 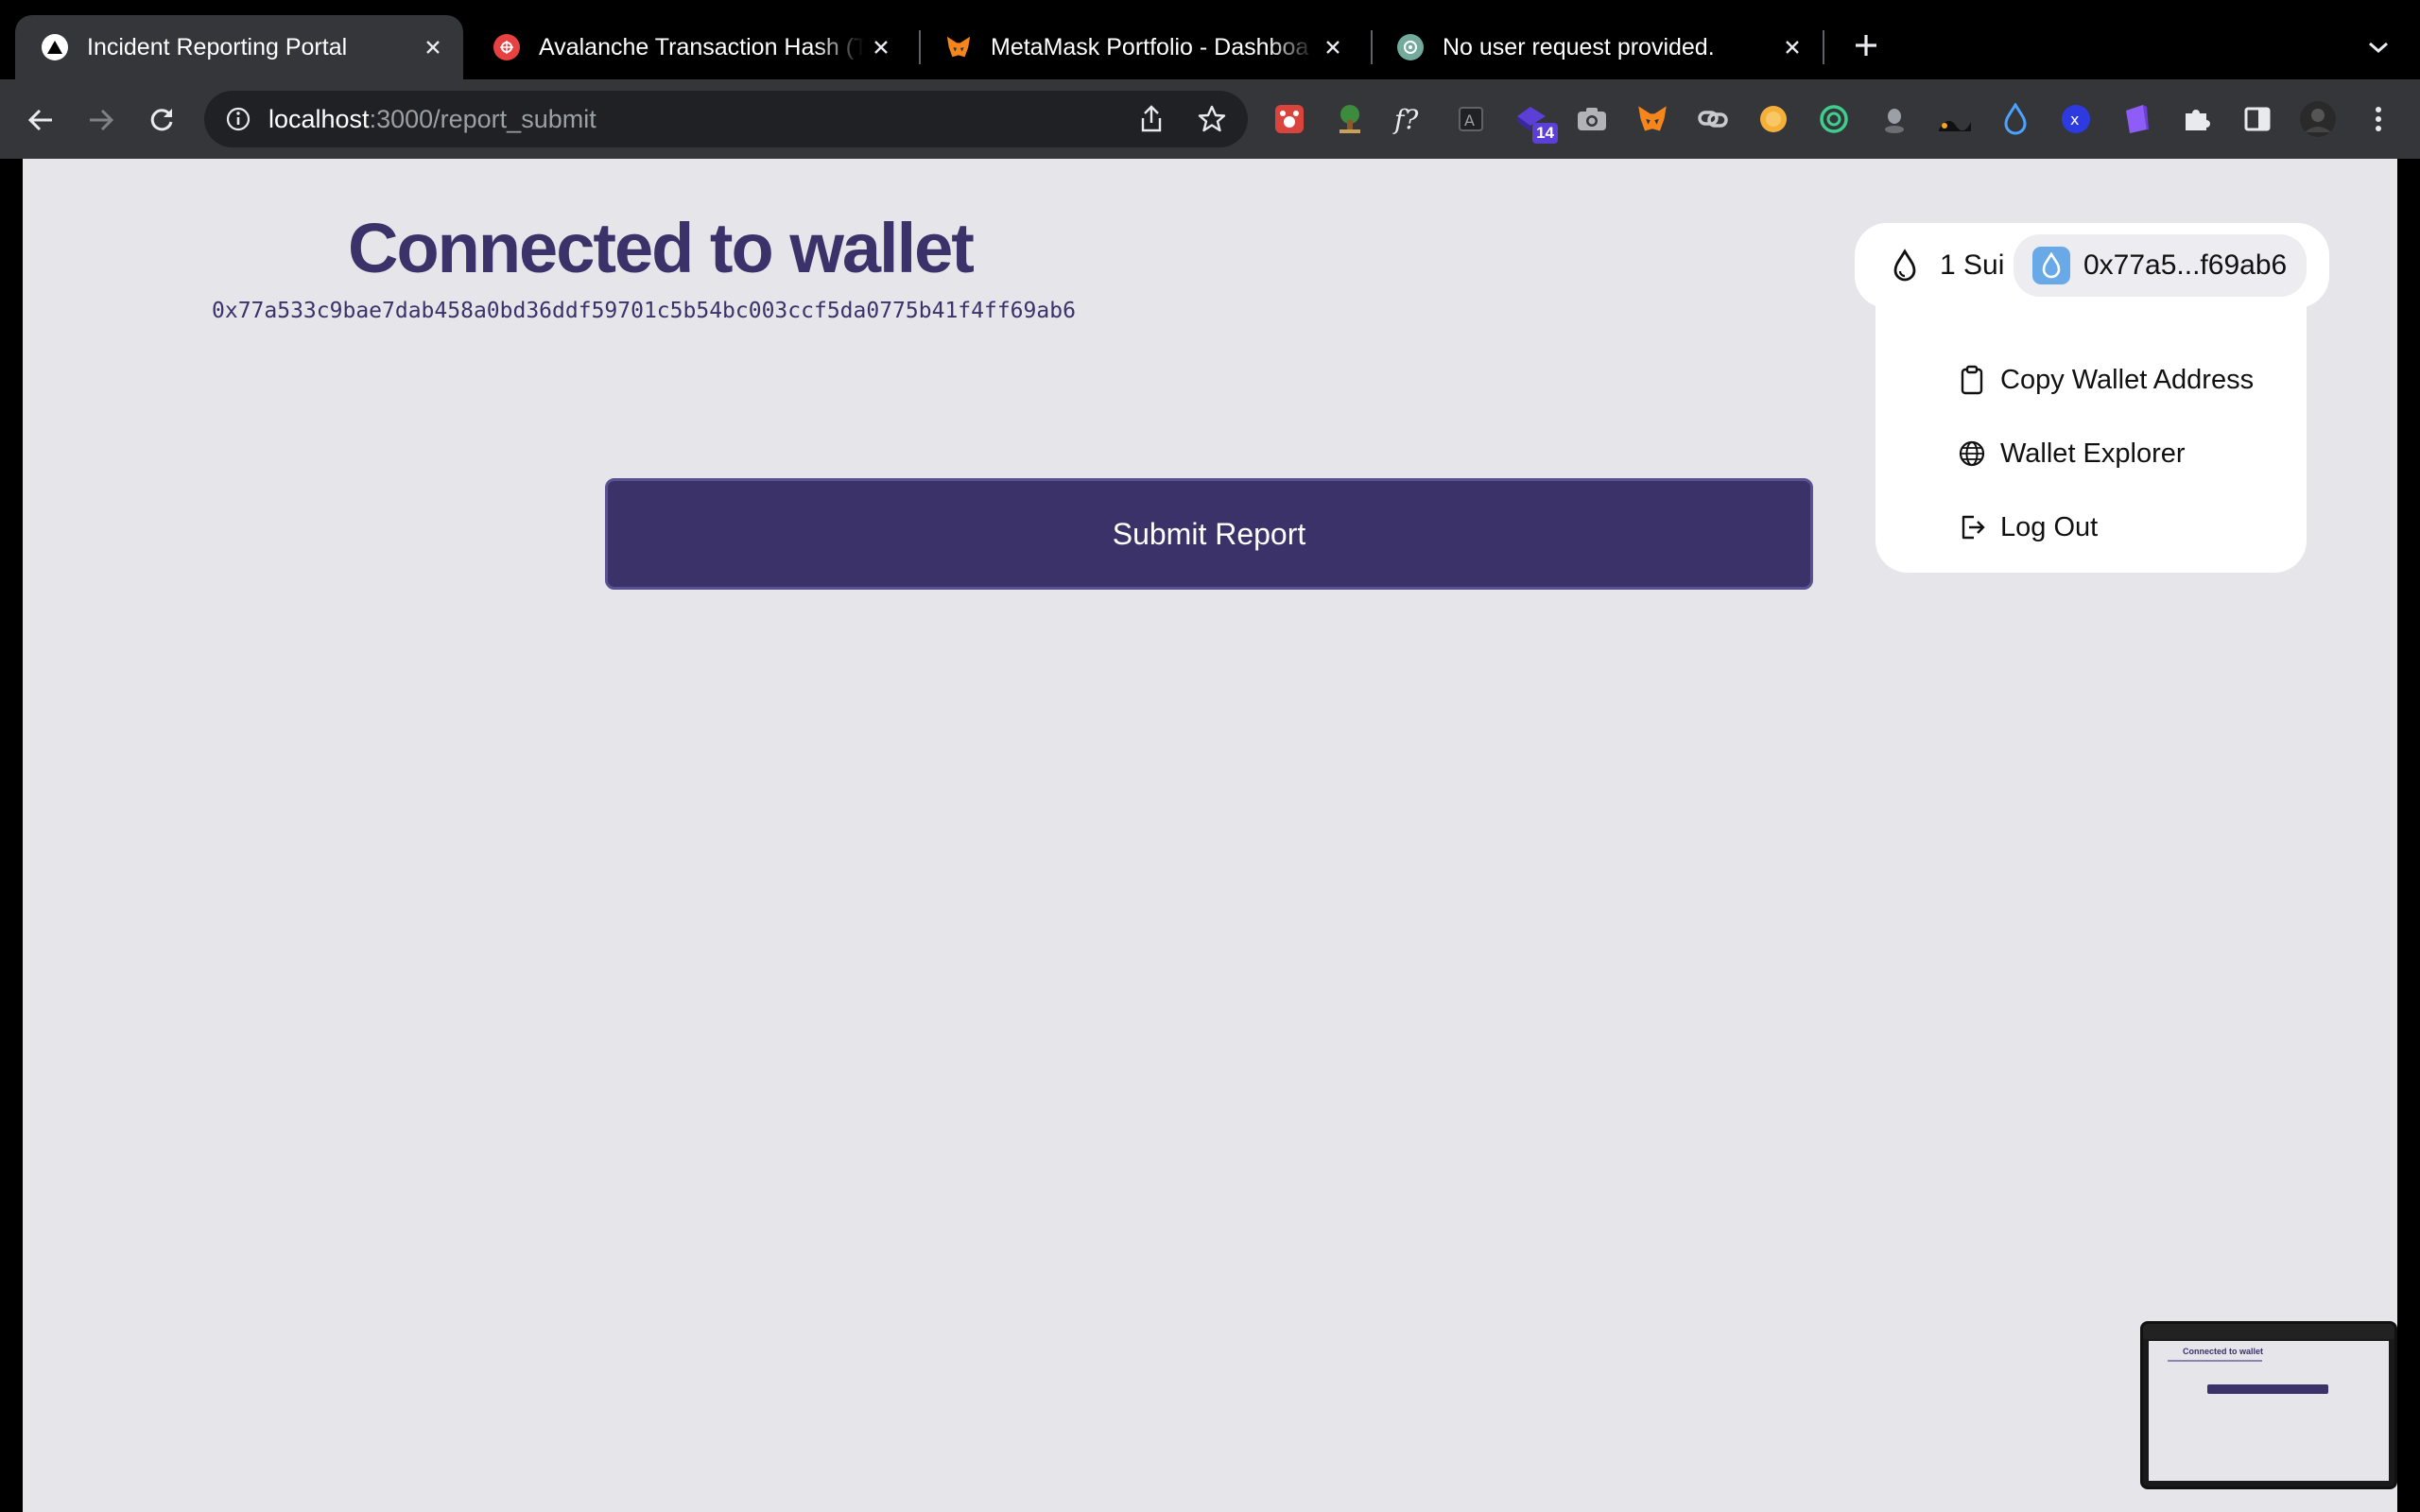 What do you see at coordinates (2378, 119) in the screenshot?
I see `kebab-menu-icon` at bounding box center [2378, 119].